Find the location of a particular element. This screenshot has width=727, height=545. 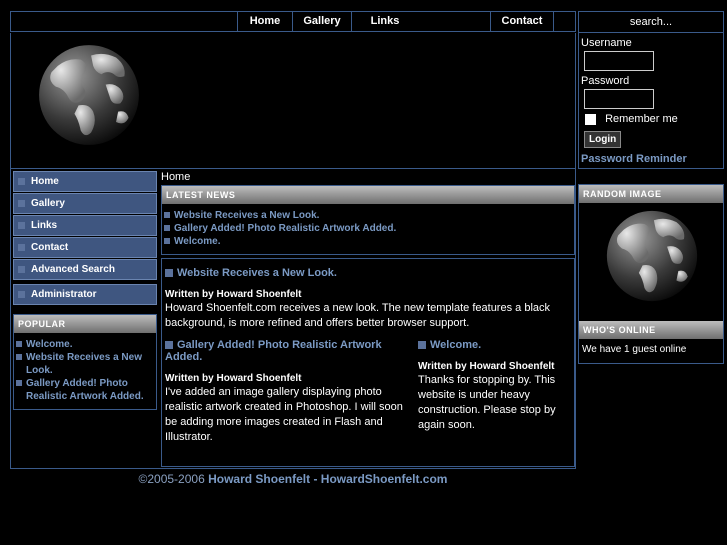

popular-item: Website Receives a New Look. is located at coordinates (85, 364).